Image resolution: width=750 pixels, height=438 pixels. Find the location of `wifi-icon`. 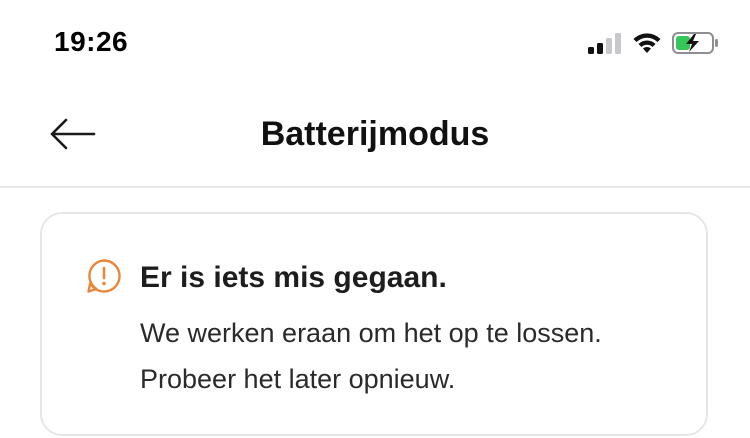

wifi-icon is located at coordinates (647, 45).